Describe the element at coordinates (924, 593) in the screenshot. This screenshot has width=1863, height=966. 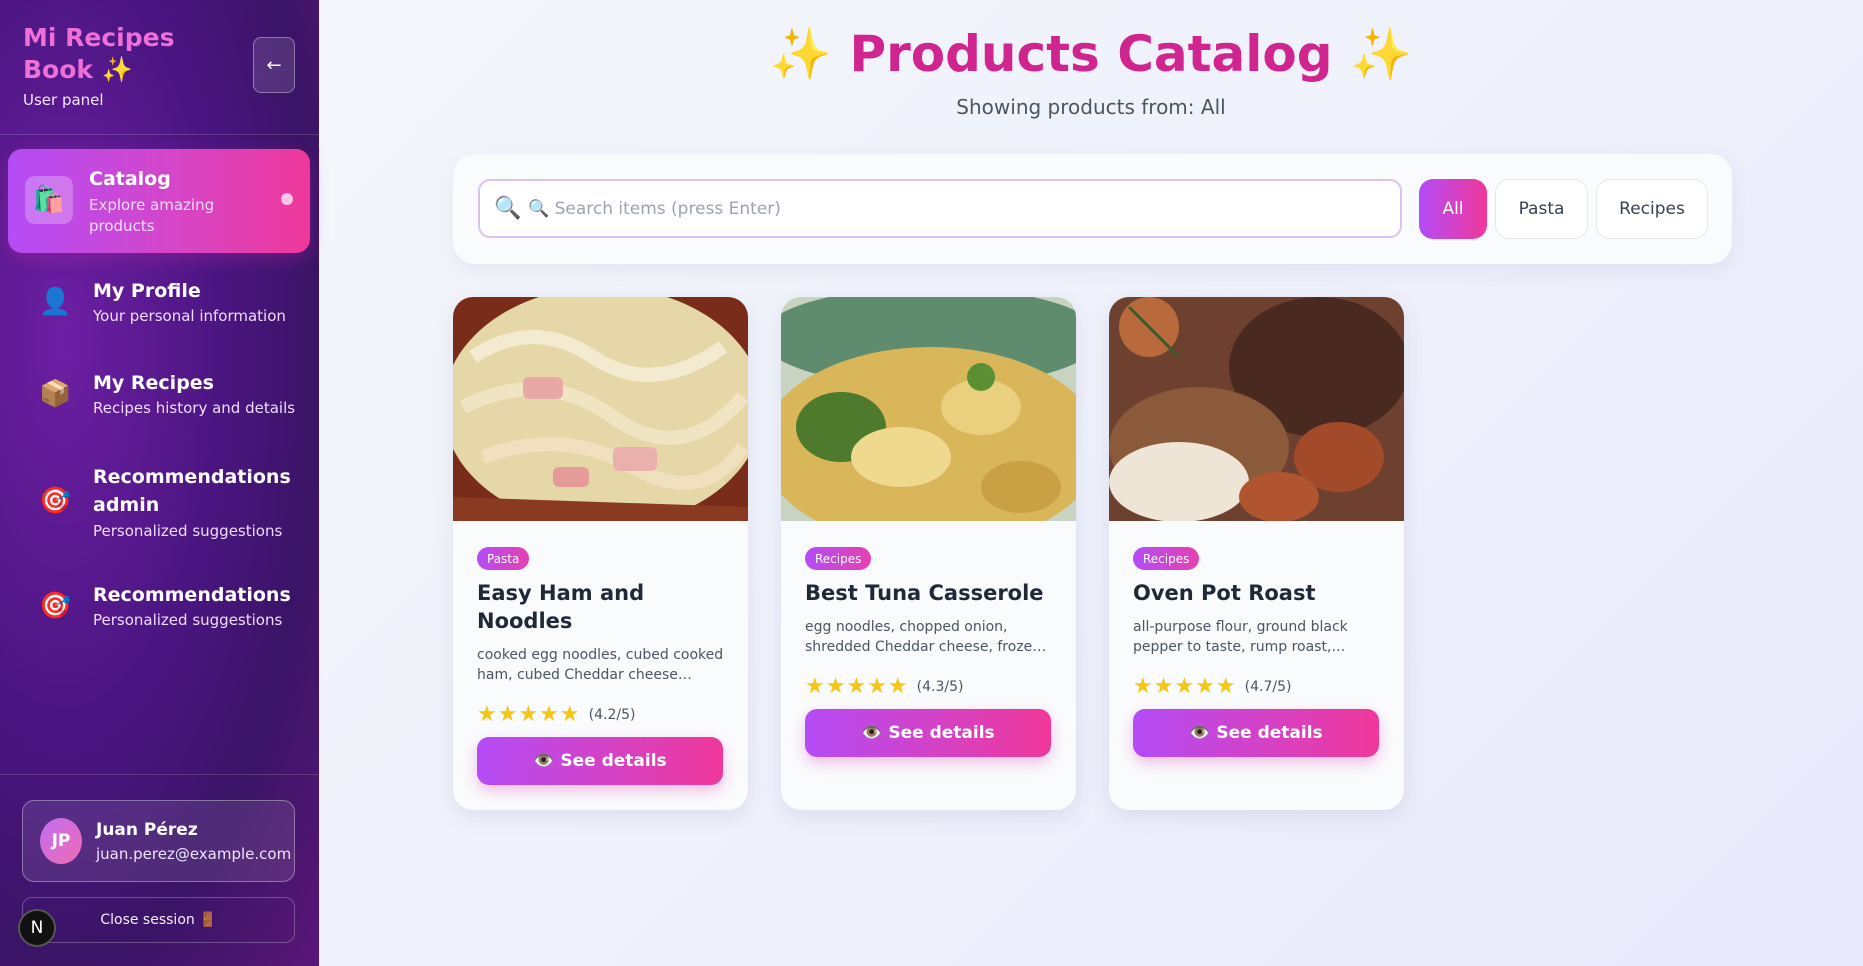
I see `card-title: Best Tuna Casserole` at that location.